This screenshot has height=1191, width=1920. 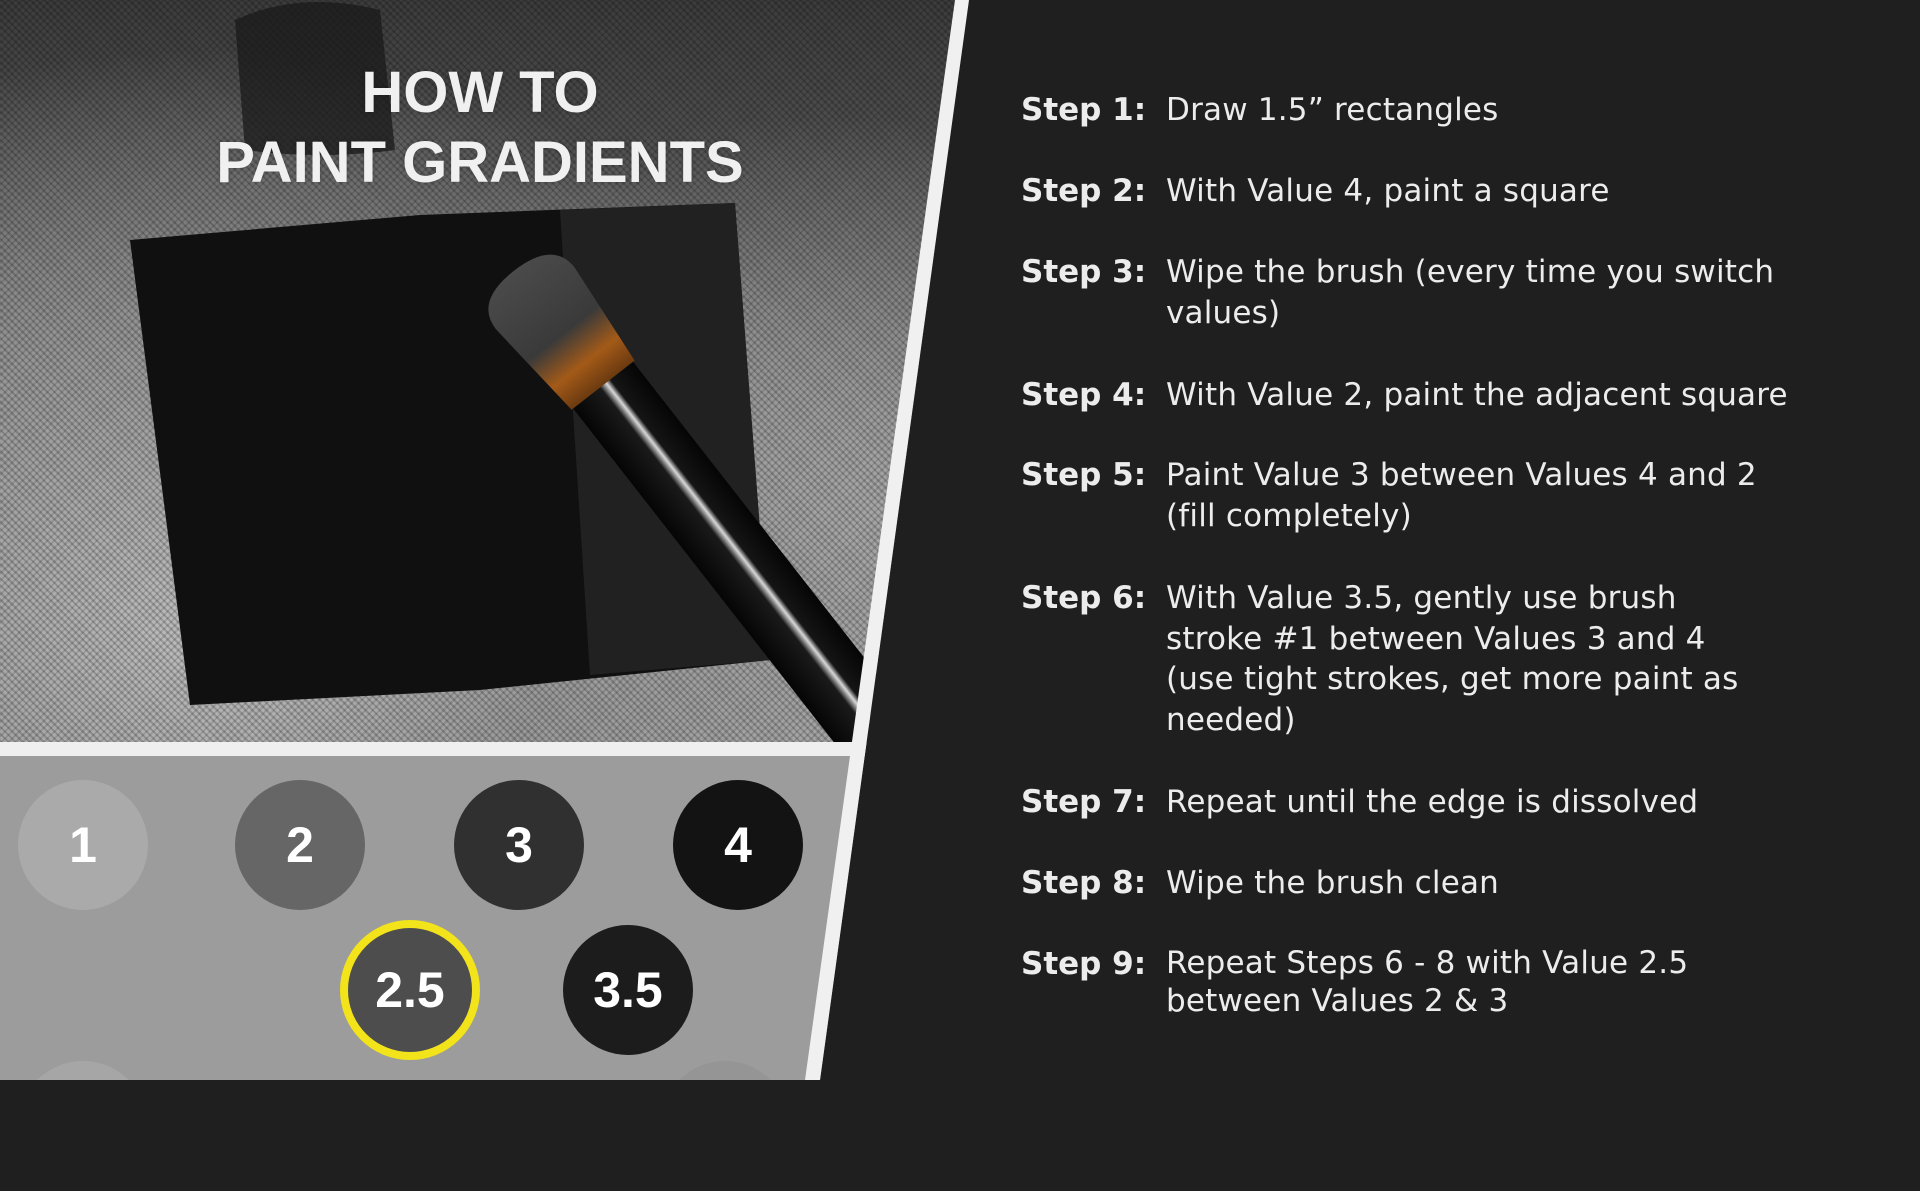 I want to click on swatch-label: 2, so click(x=300, y=845).